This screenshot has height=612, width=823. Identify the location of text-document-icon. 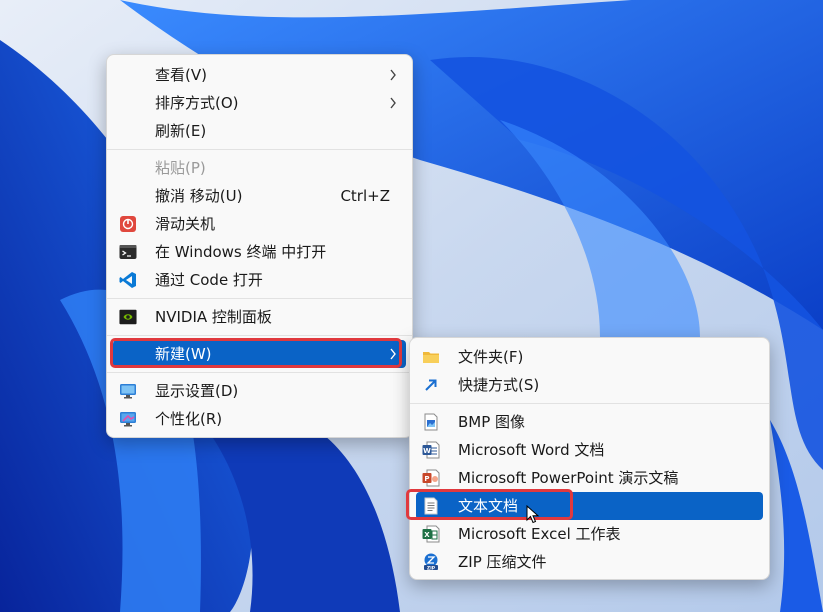
(431, 506).